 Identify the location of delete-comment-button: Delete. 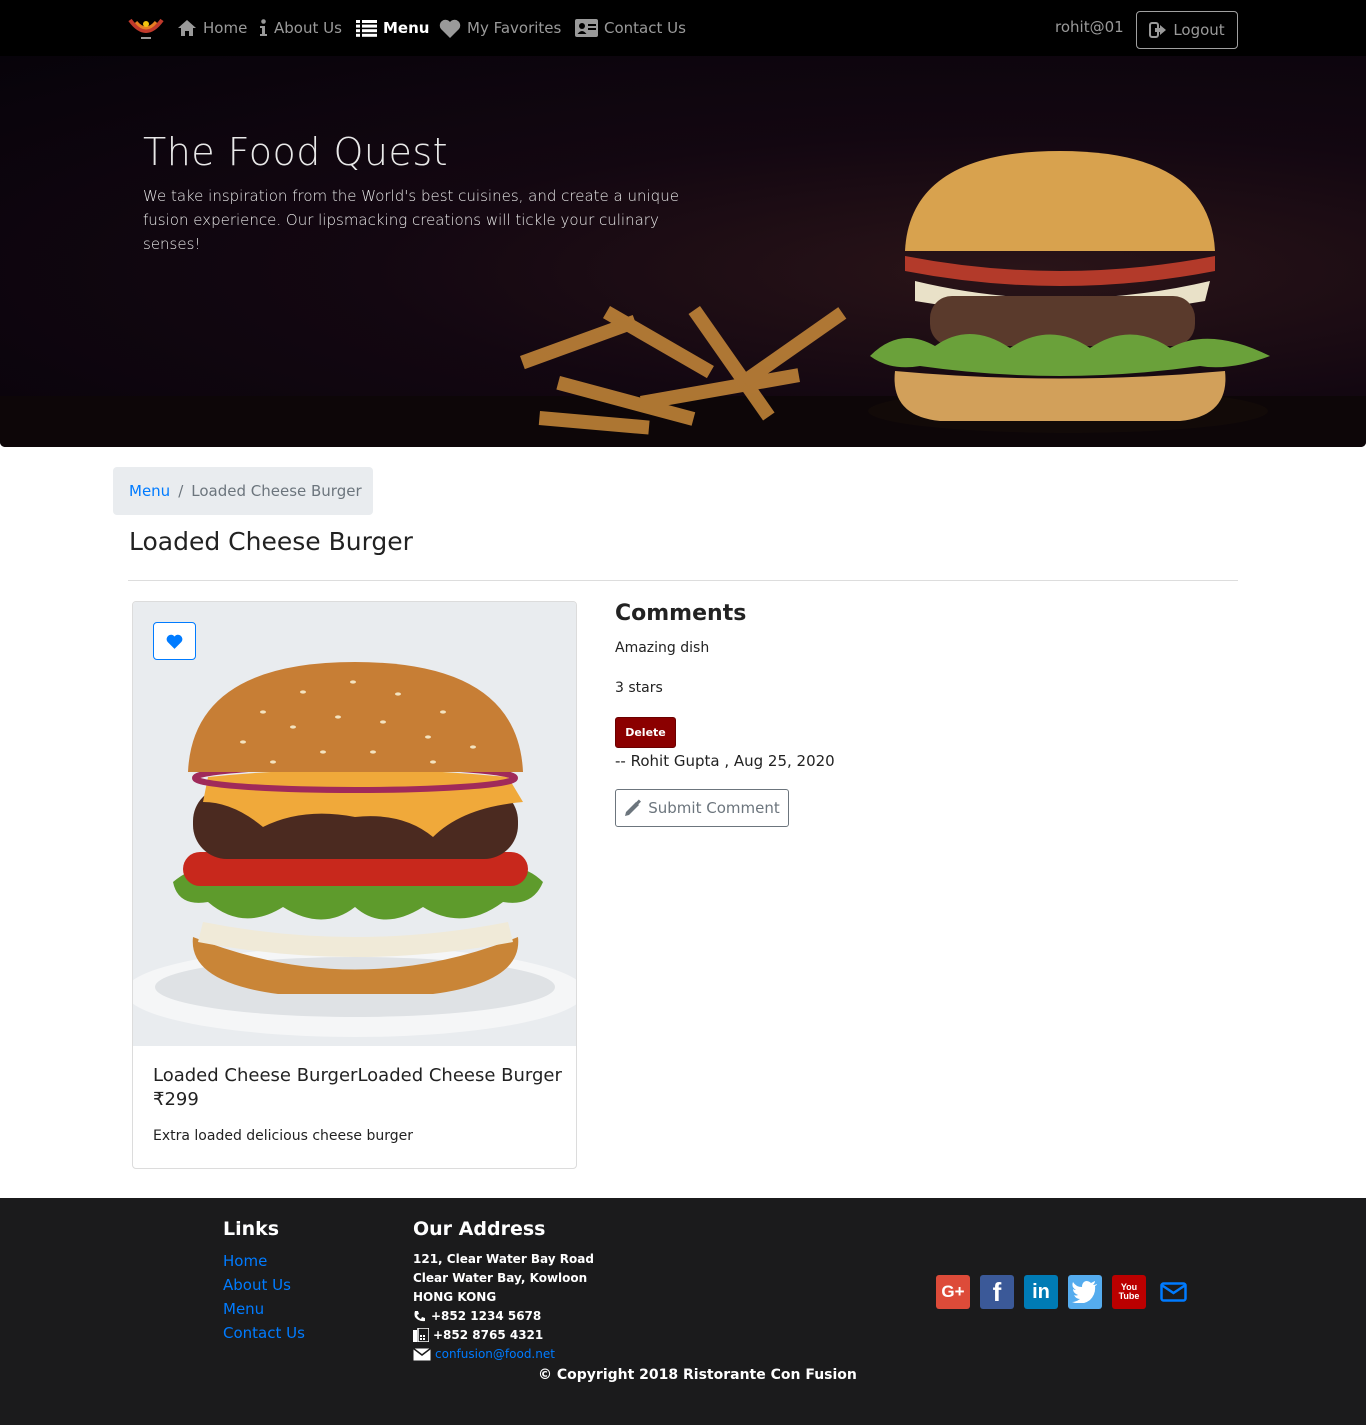
(645, 732).